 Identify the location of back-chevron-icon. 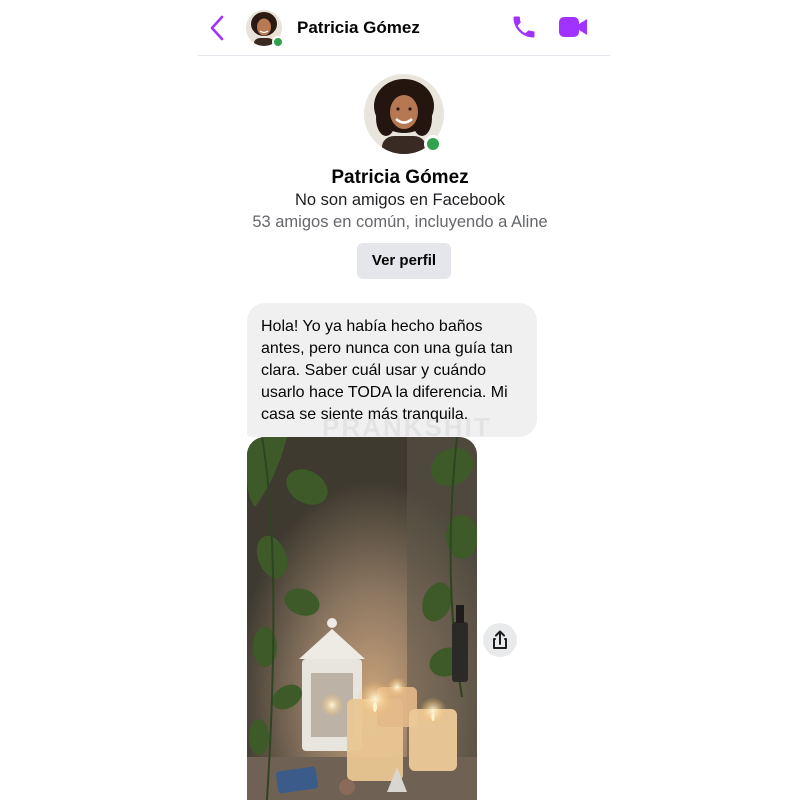
(218, 28).